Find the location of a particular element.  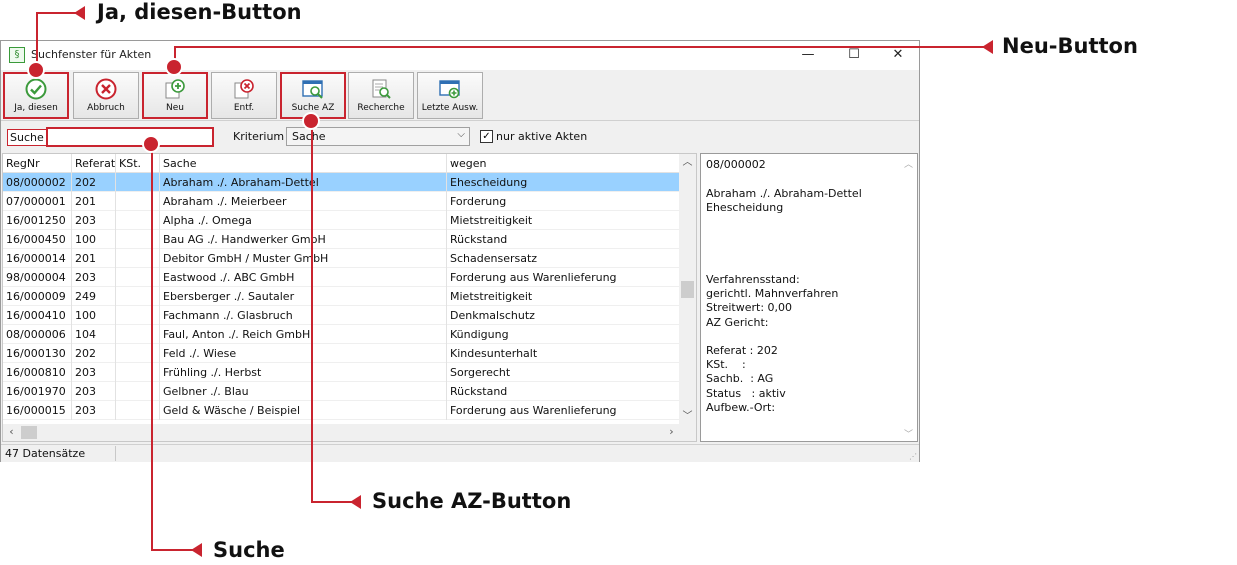

detail-scroll-up-icon: ︿ is located at coordinates (908, 163).